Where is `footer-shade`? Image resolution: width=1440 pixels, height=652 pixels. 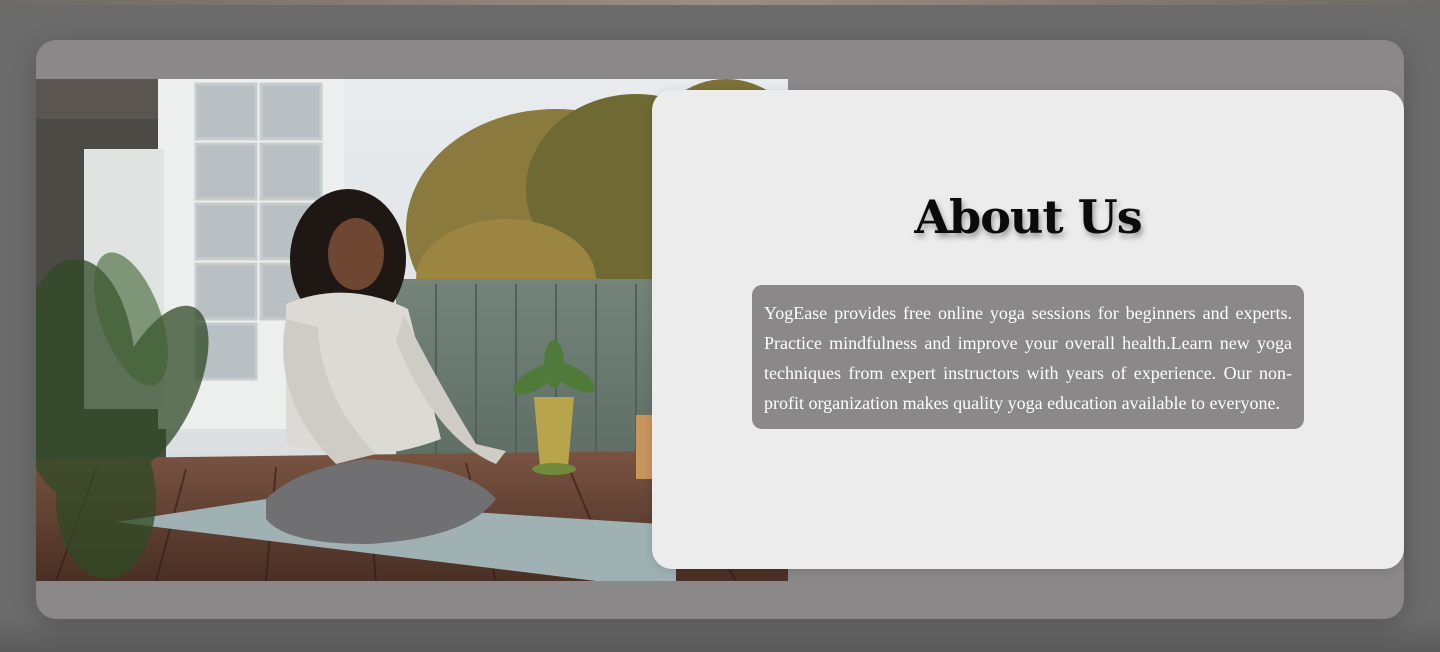 footer-shade is located at coordinates (720, 635).